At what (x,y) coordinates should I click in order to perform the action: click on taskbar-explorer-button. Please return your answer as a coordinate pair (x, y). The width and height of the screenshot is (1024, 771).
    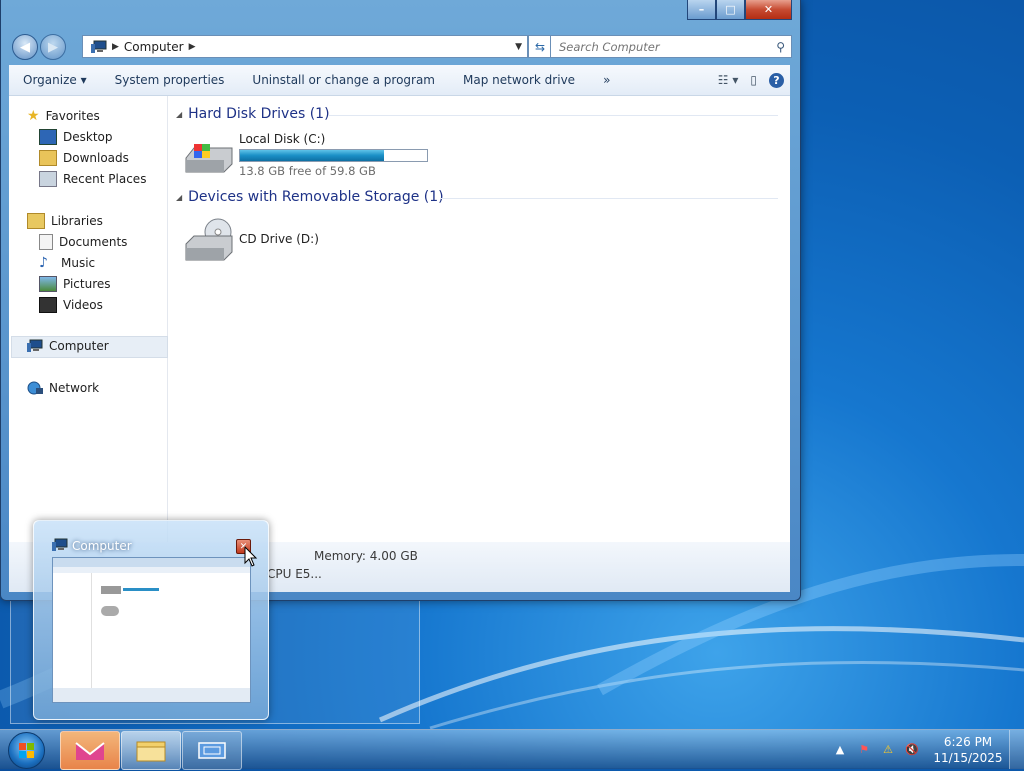
    Looking at the image, I should click on (151, 750).